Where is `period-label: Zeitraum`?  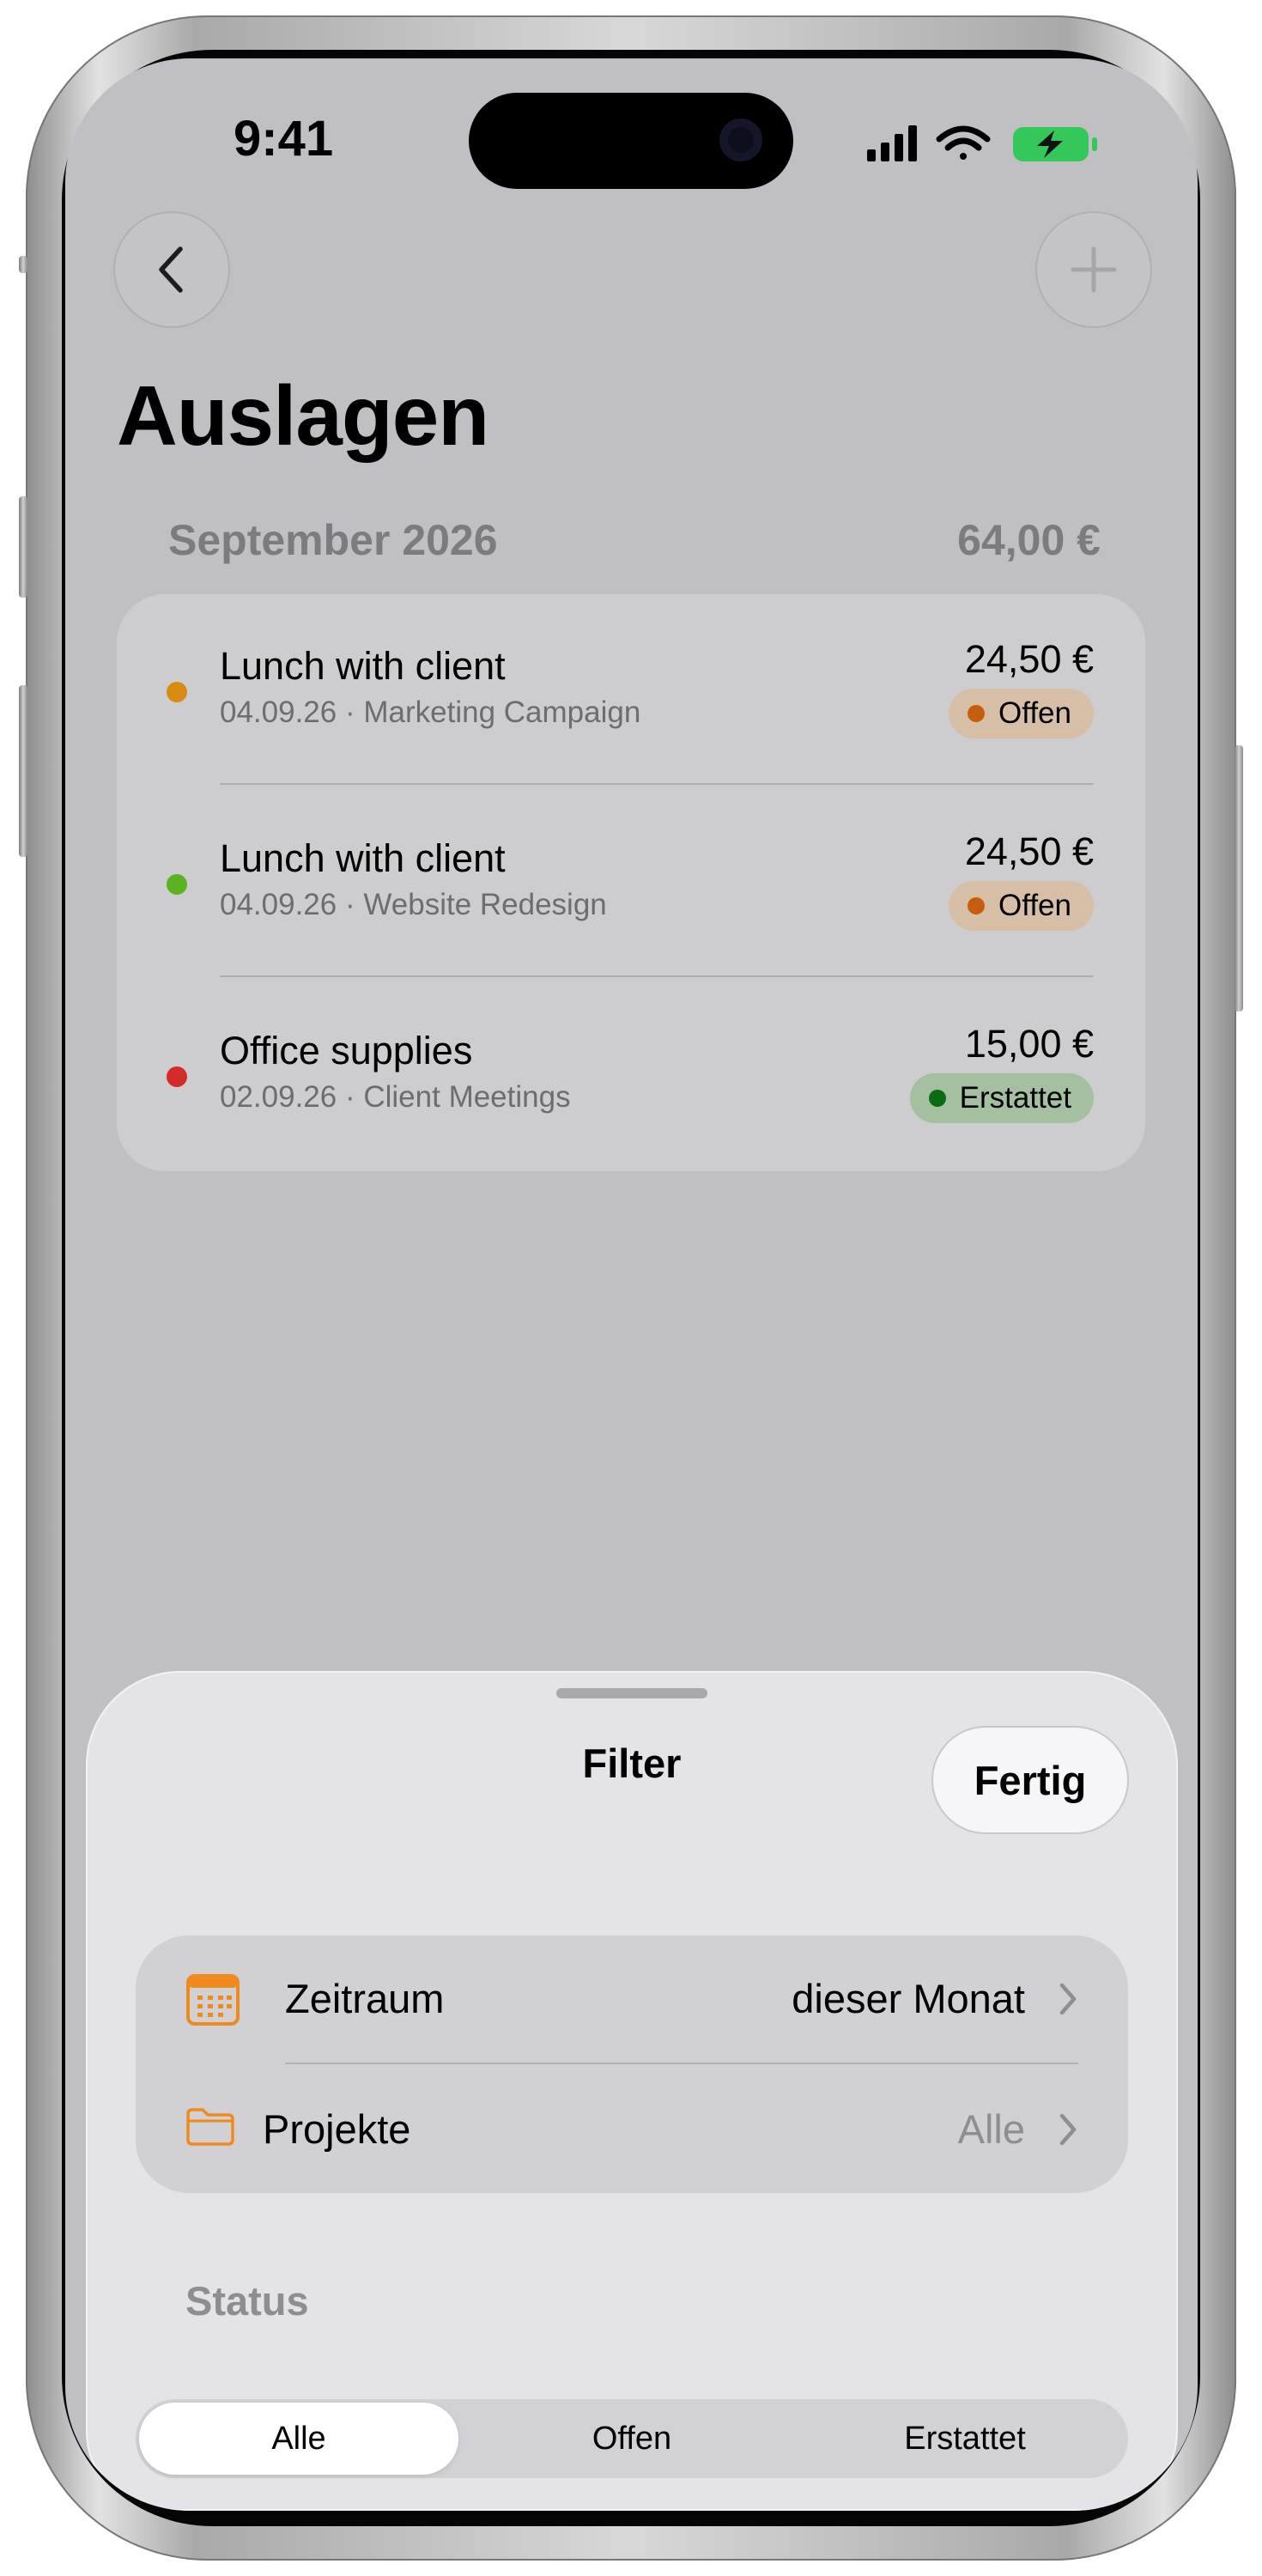
period-label: Zeitraum is located at coordinates (365, 1998).